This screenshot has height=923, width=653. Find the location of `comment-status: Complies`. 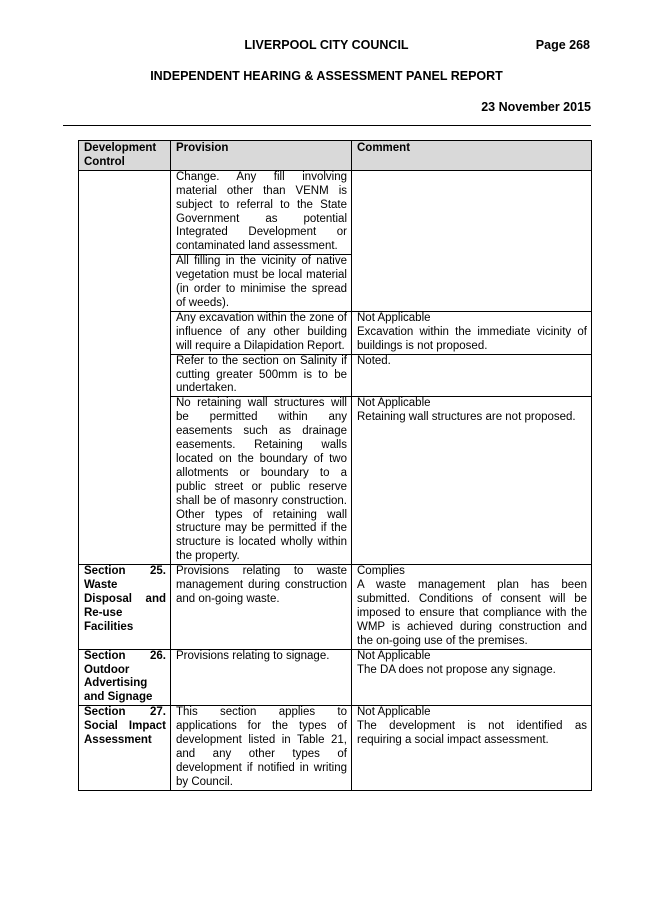

comment-status: Complies is located at coordinates (381, 571).